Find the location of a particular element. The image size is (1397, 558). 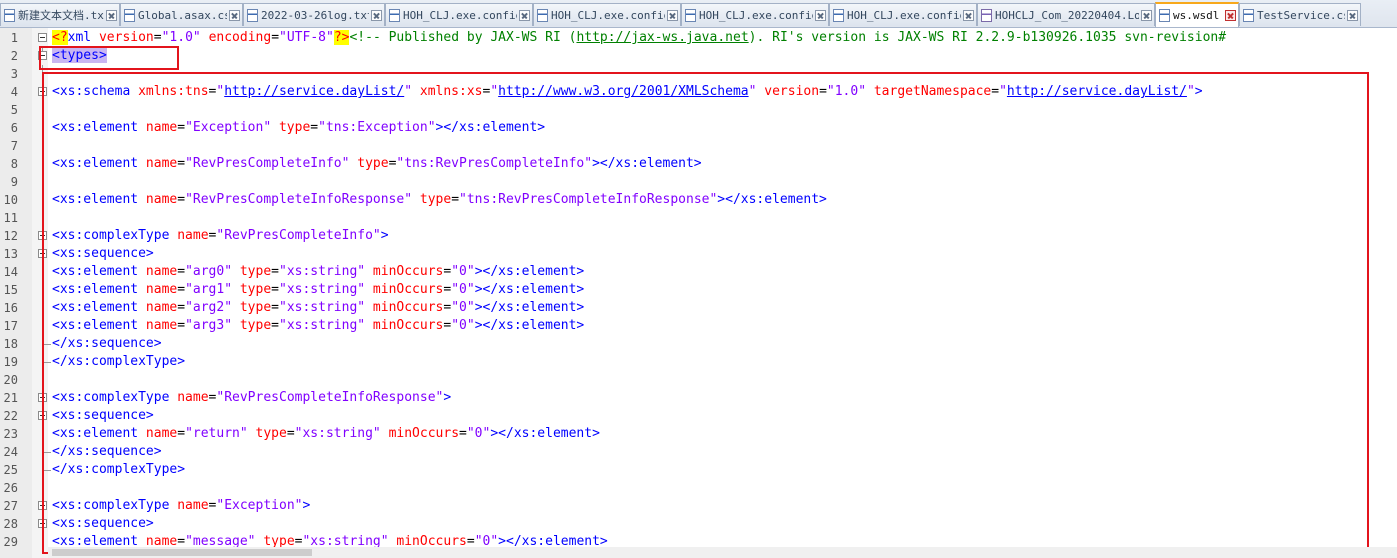

code-token: > is located at coordinates (1198, 91).